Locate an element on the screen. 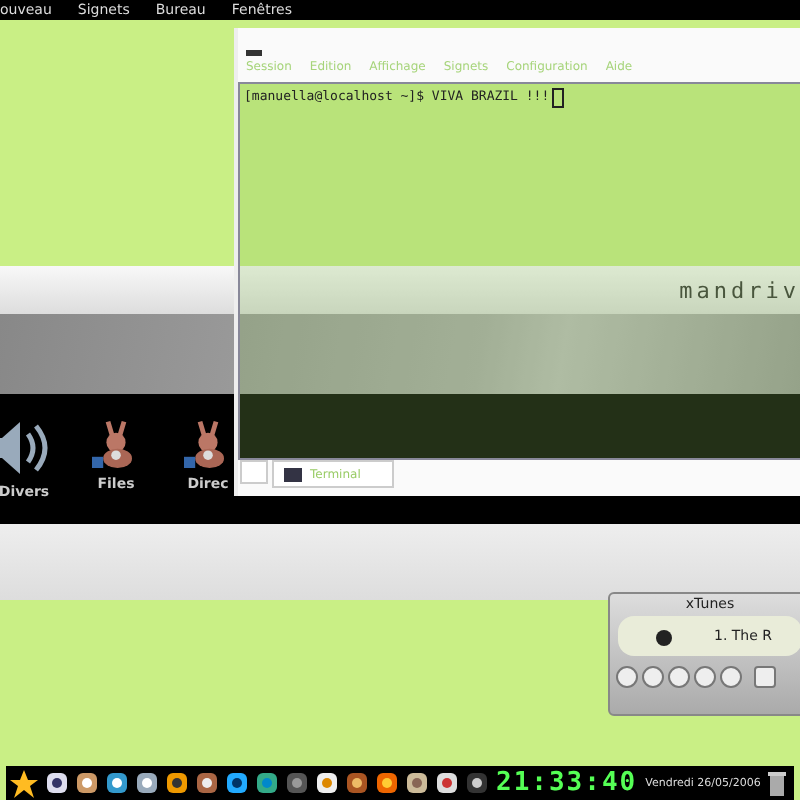  text-cursor is located at coordinates (557, 98).